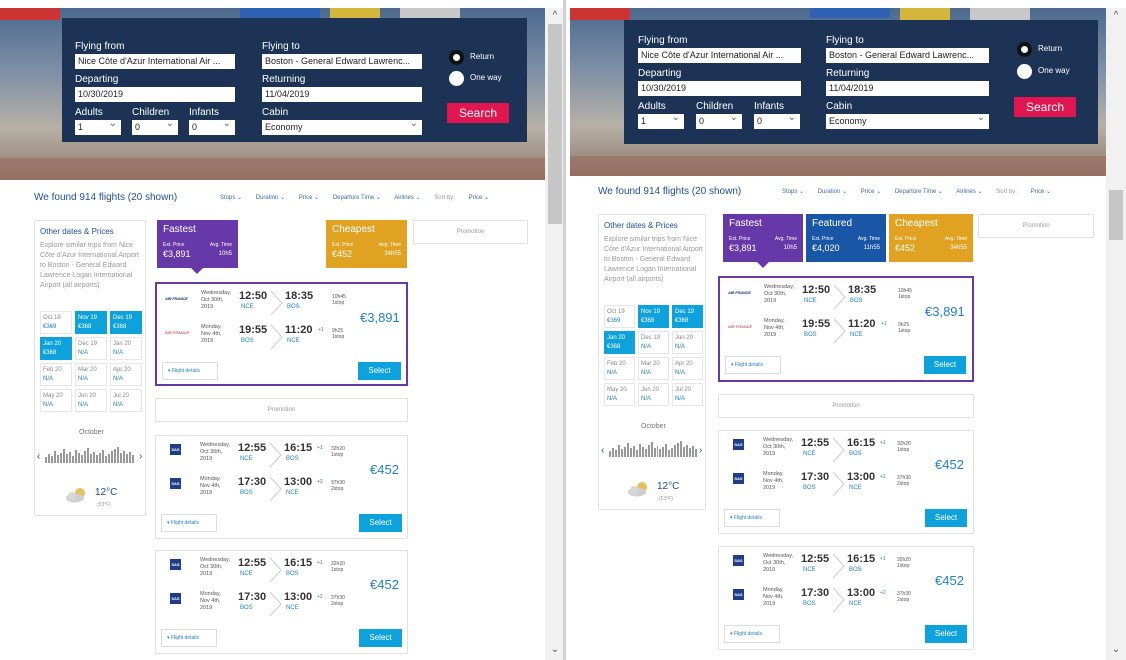  I want to click on arrival-time: 16:15, so click(298, 448).